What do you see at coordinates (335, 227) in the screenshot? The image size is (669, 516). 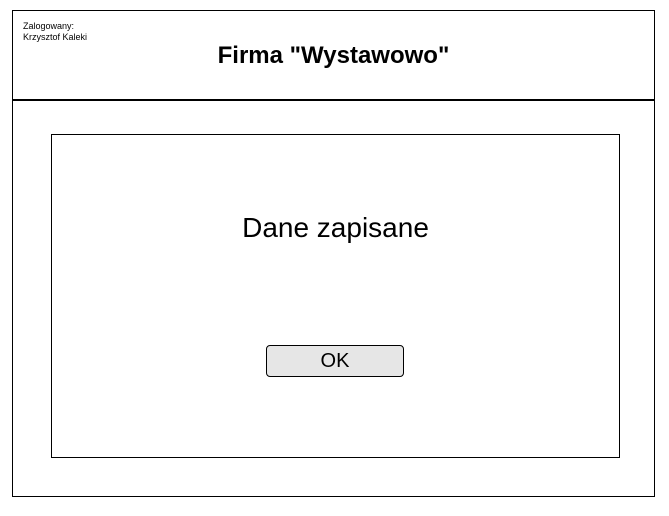 I see `dialog-message: Dane zapisane` at bounding box center [335, 227].